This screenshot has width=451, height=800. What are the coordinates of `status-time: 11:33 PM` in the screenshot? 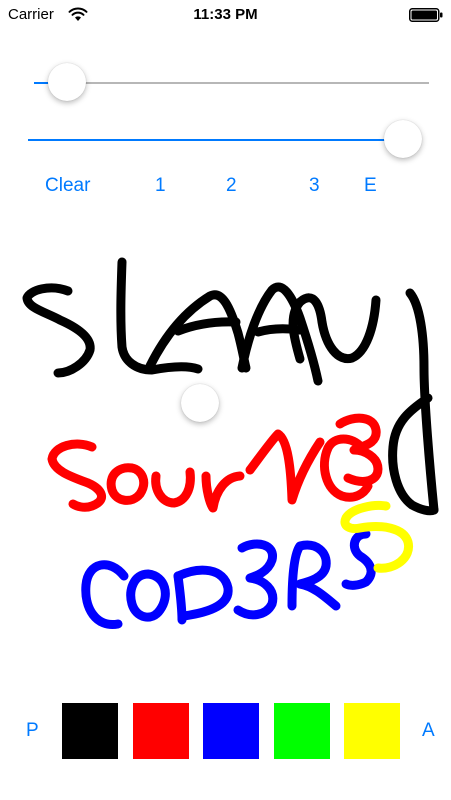 It's located at (225, 14).